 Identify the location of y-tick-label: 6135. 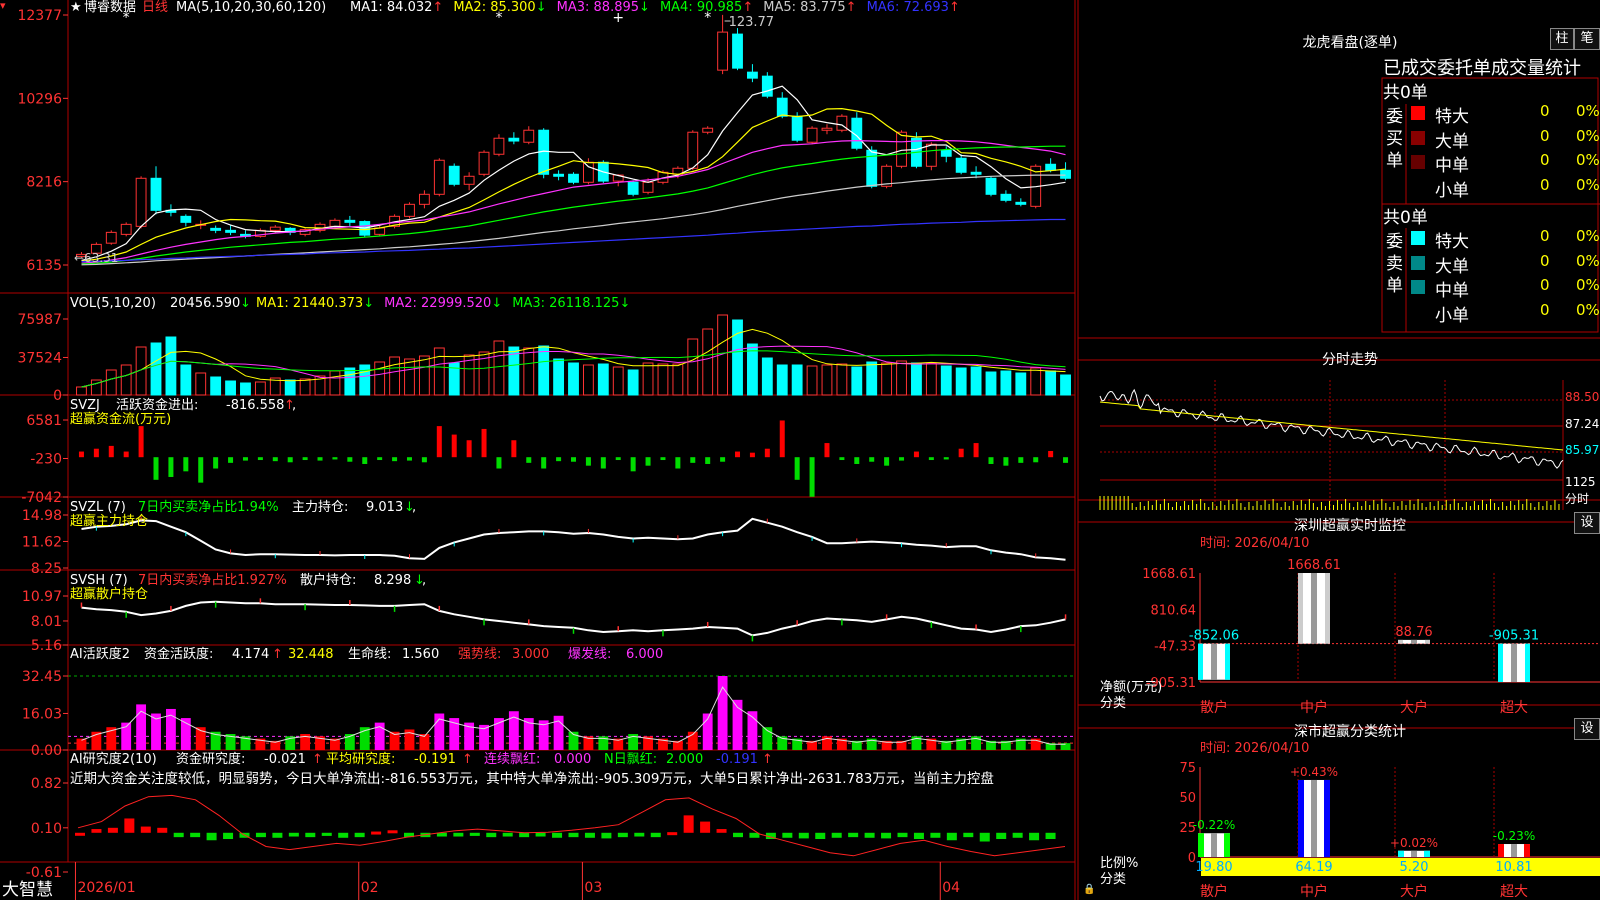
(44, 266).